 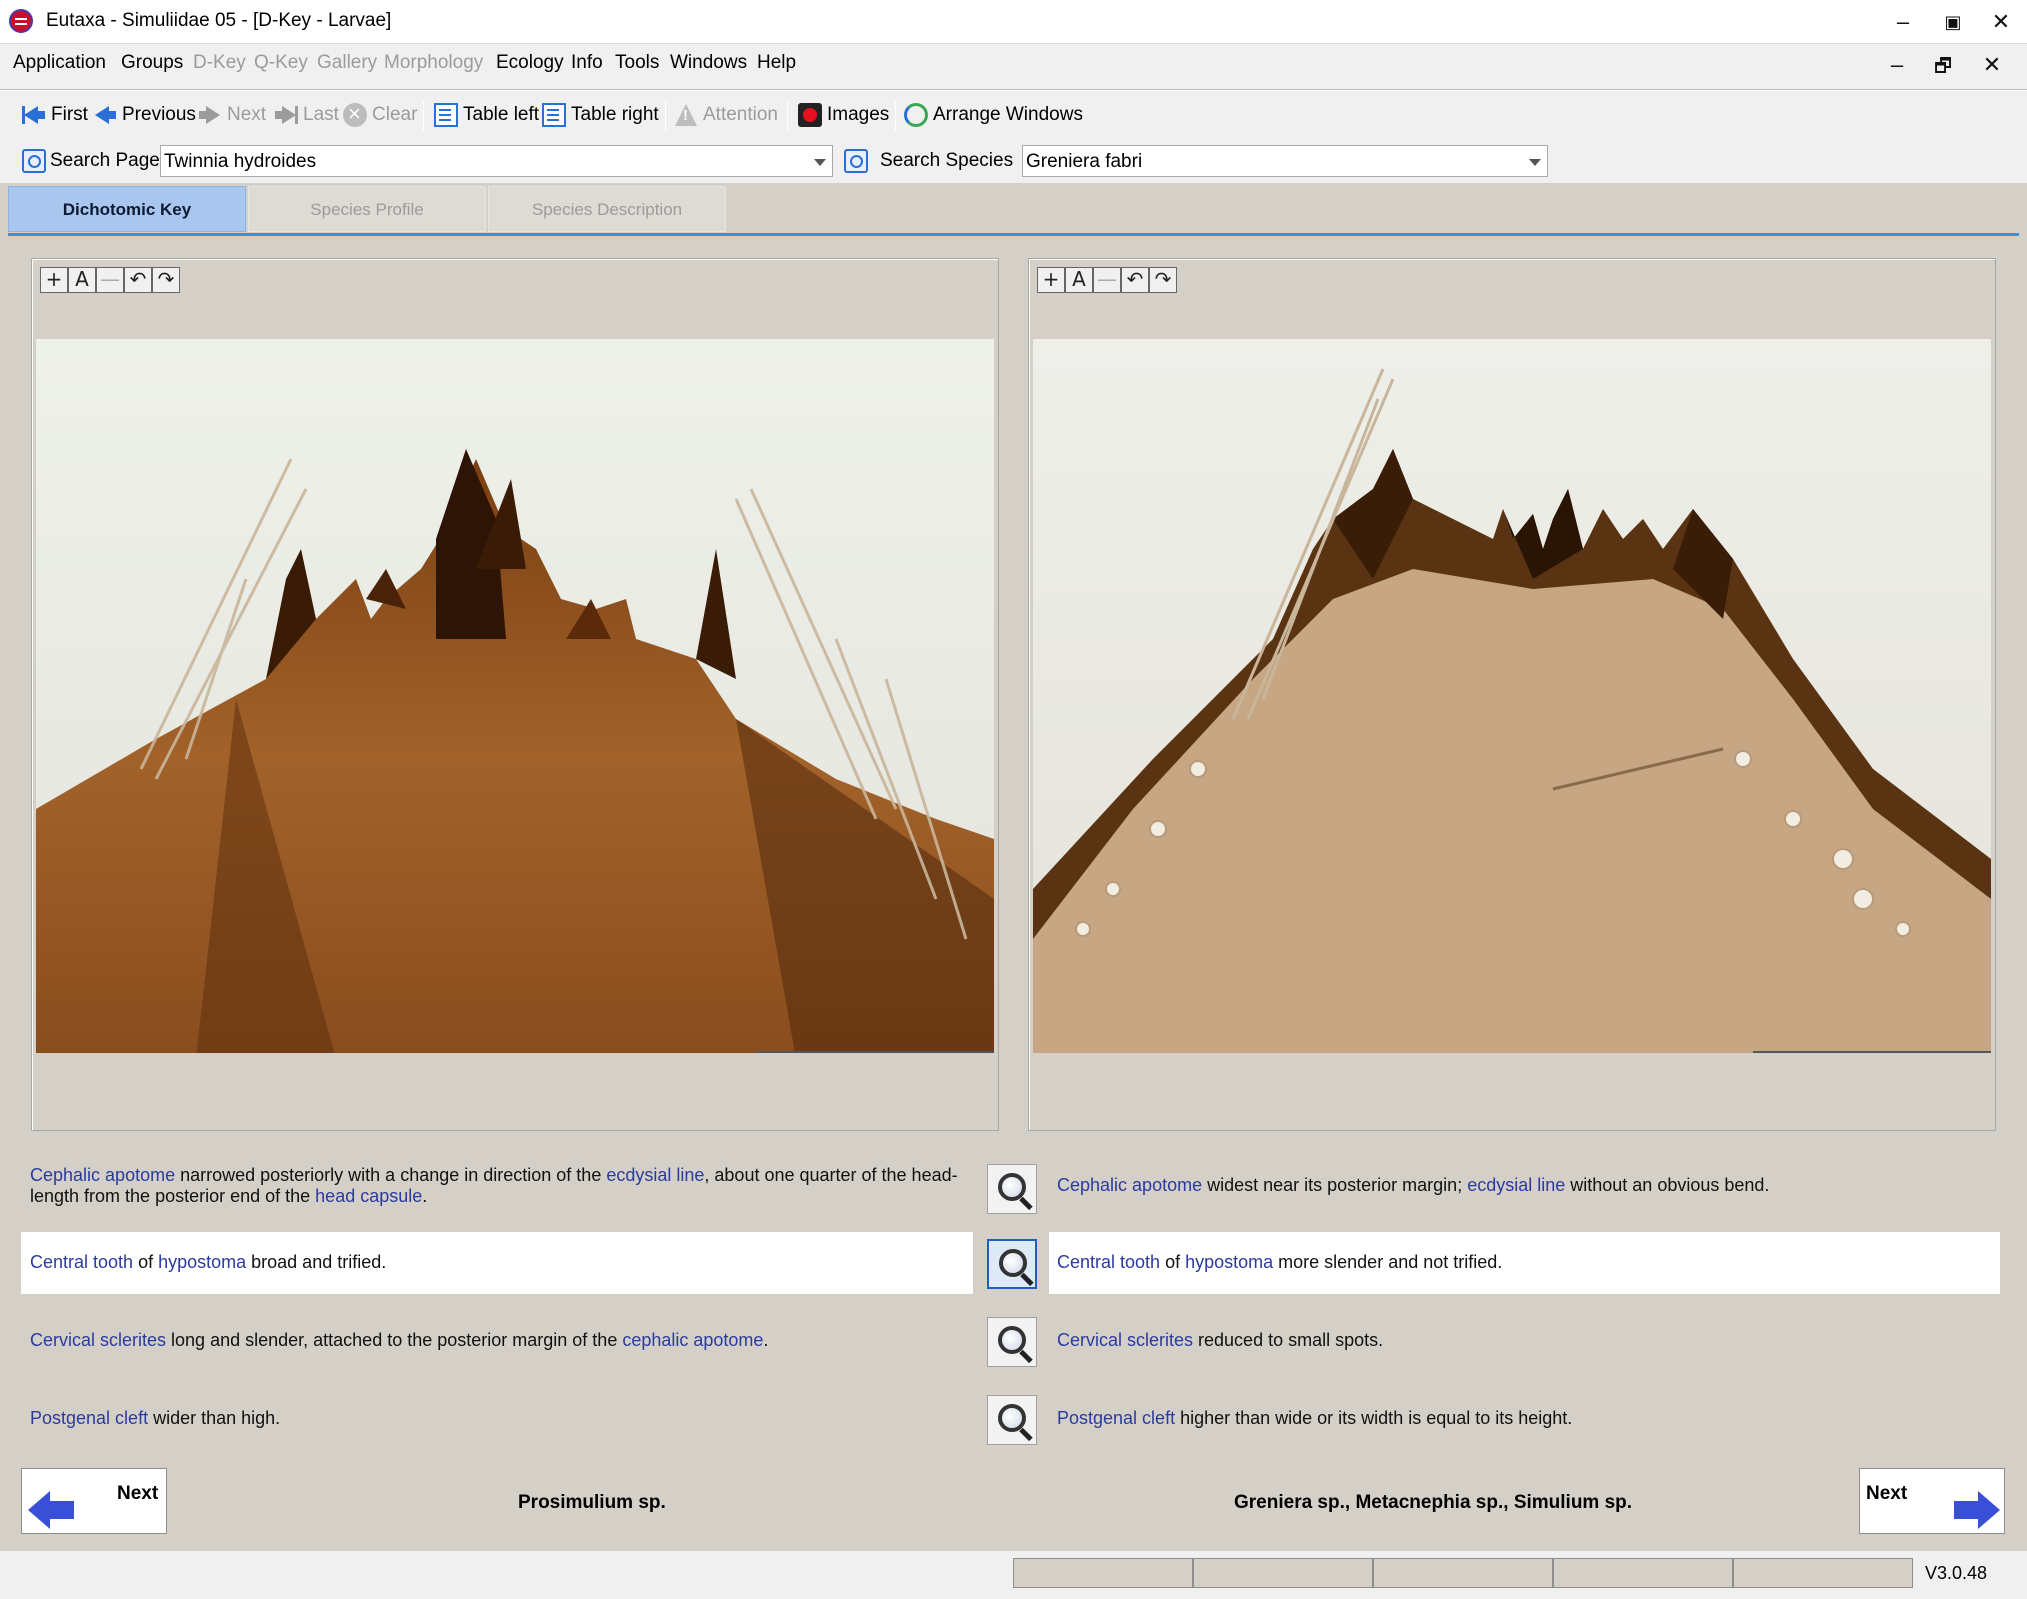 I want to click on menu-q-key: Q-Key, so click(x=281, y=63).